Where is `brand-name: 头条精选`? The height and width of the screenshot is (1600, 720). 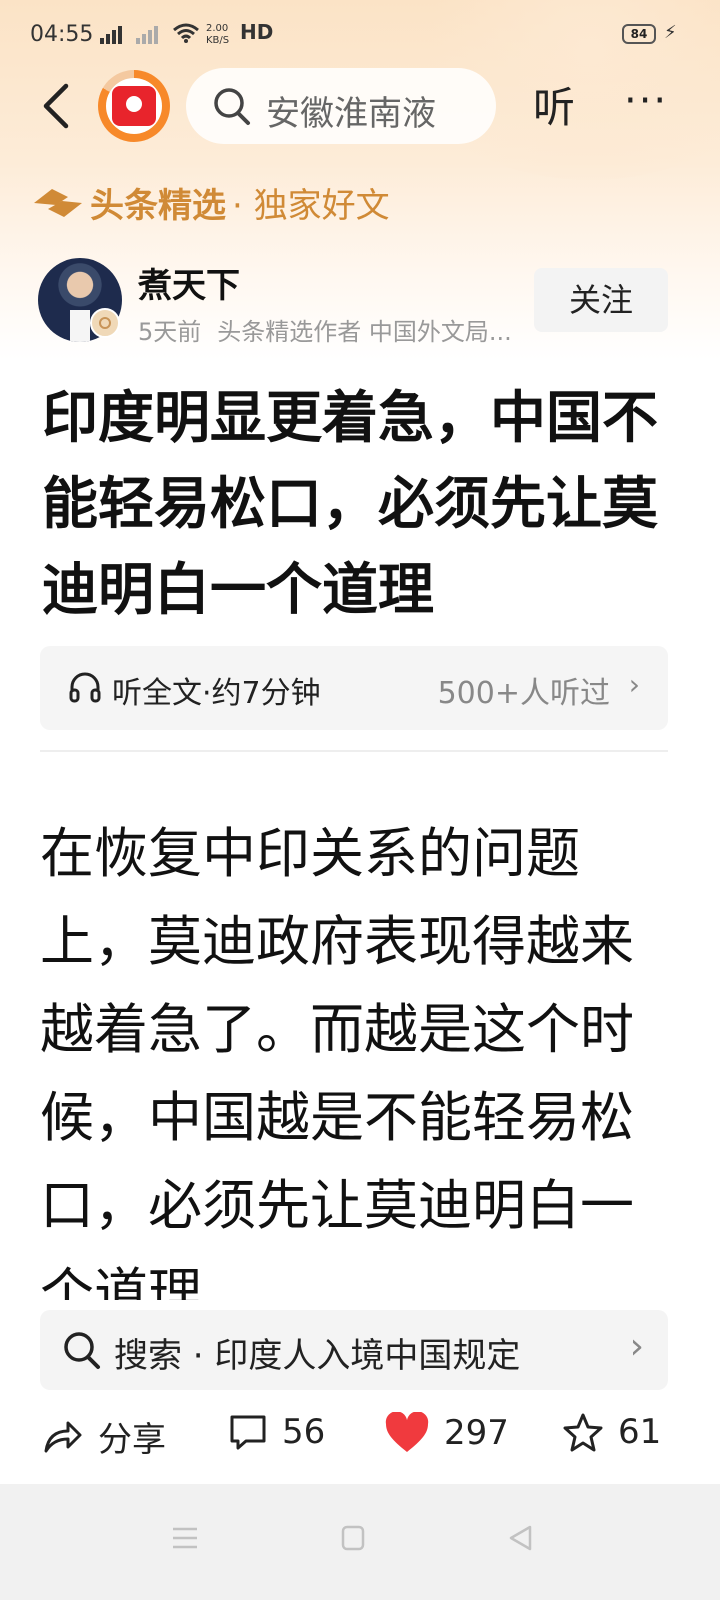
brand-name: 头条精选 is located at coordinates (158, 206).